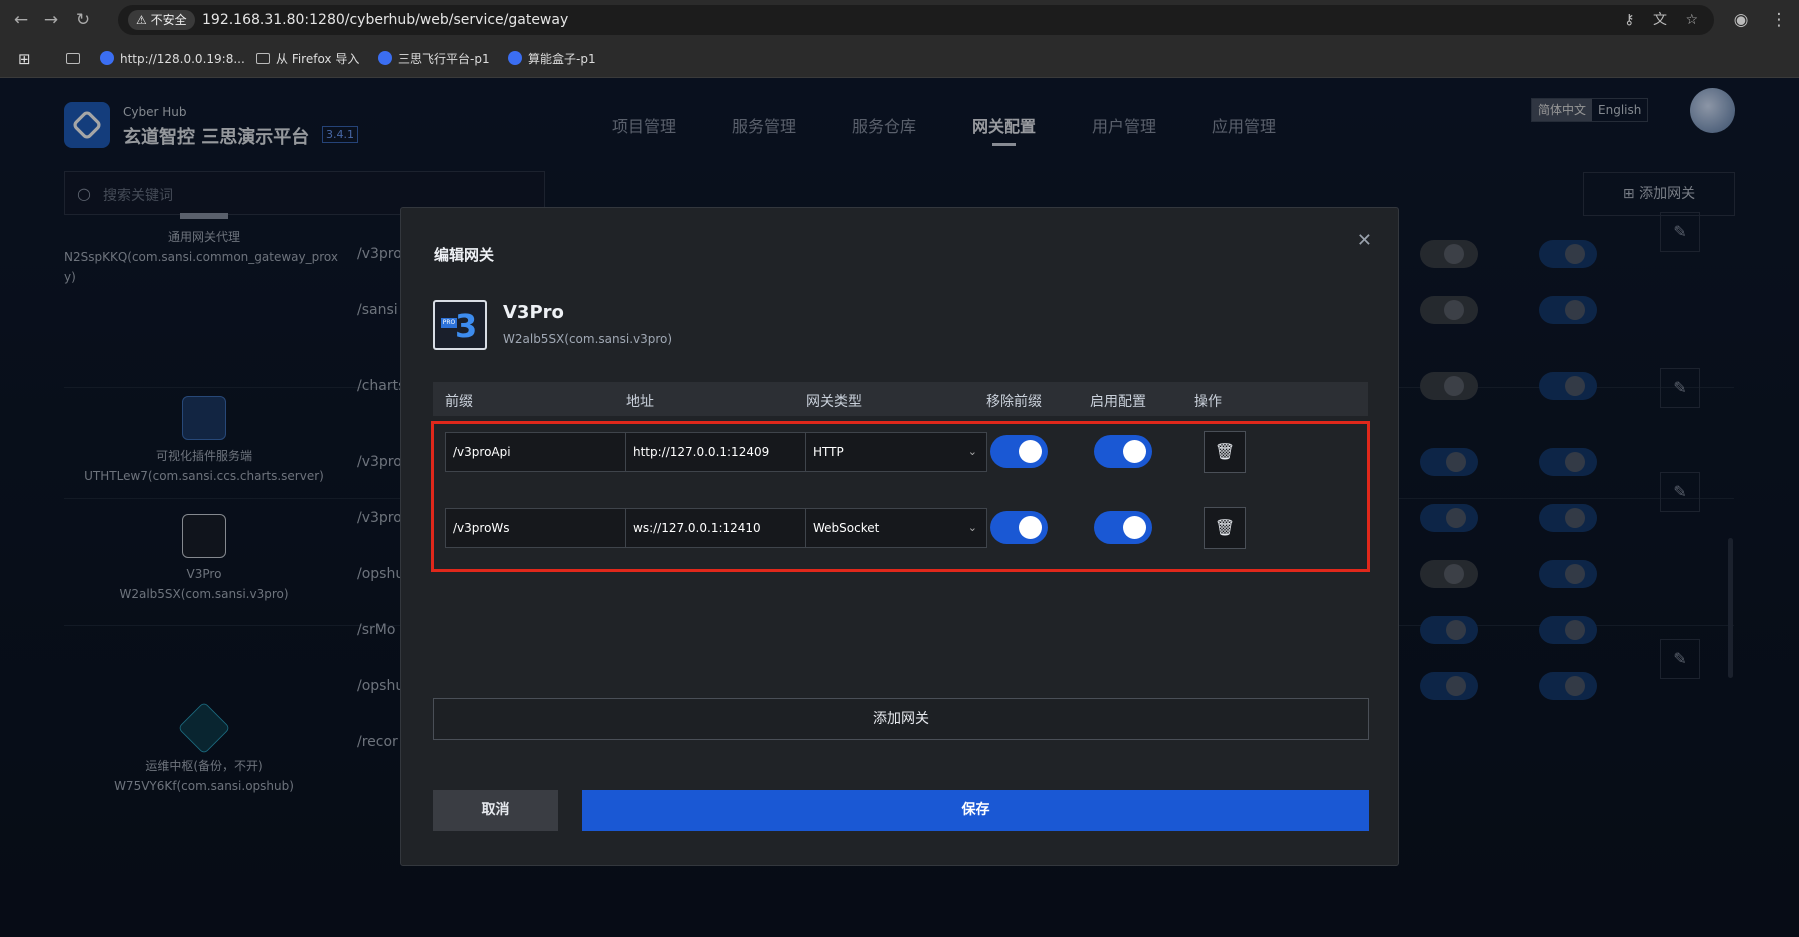  What do you see at coordinates (562, 59) in the screenshot?
I see `bookmark-label: 算能盒子-p1` at bounding box center [562, 59].